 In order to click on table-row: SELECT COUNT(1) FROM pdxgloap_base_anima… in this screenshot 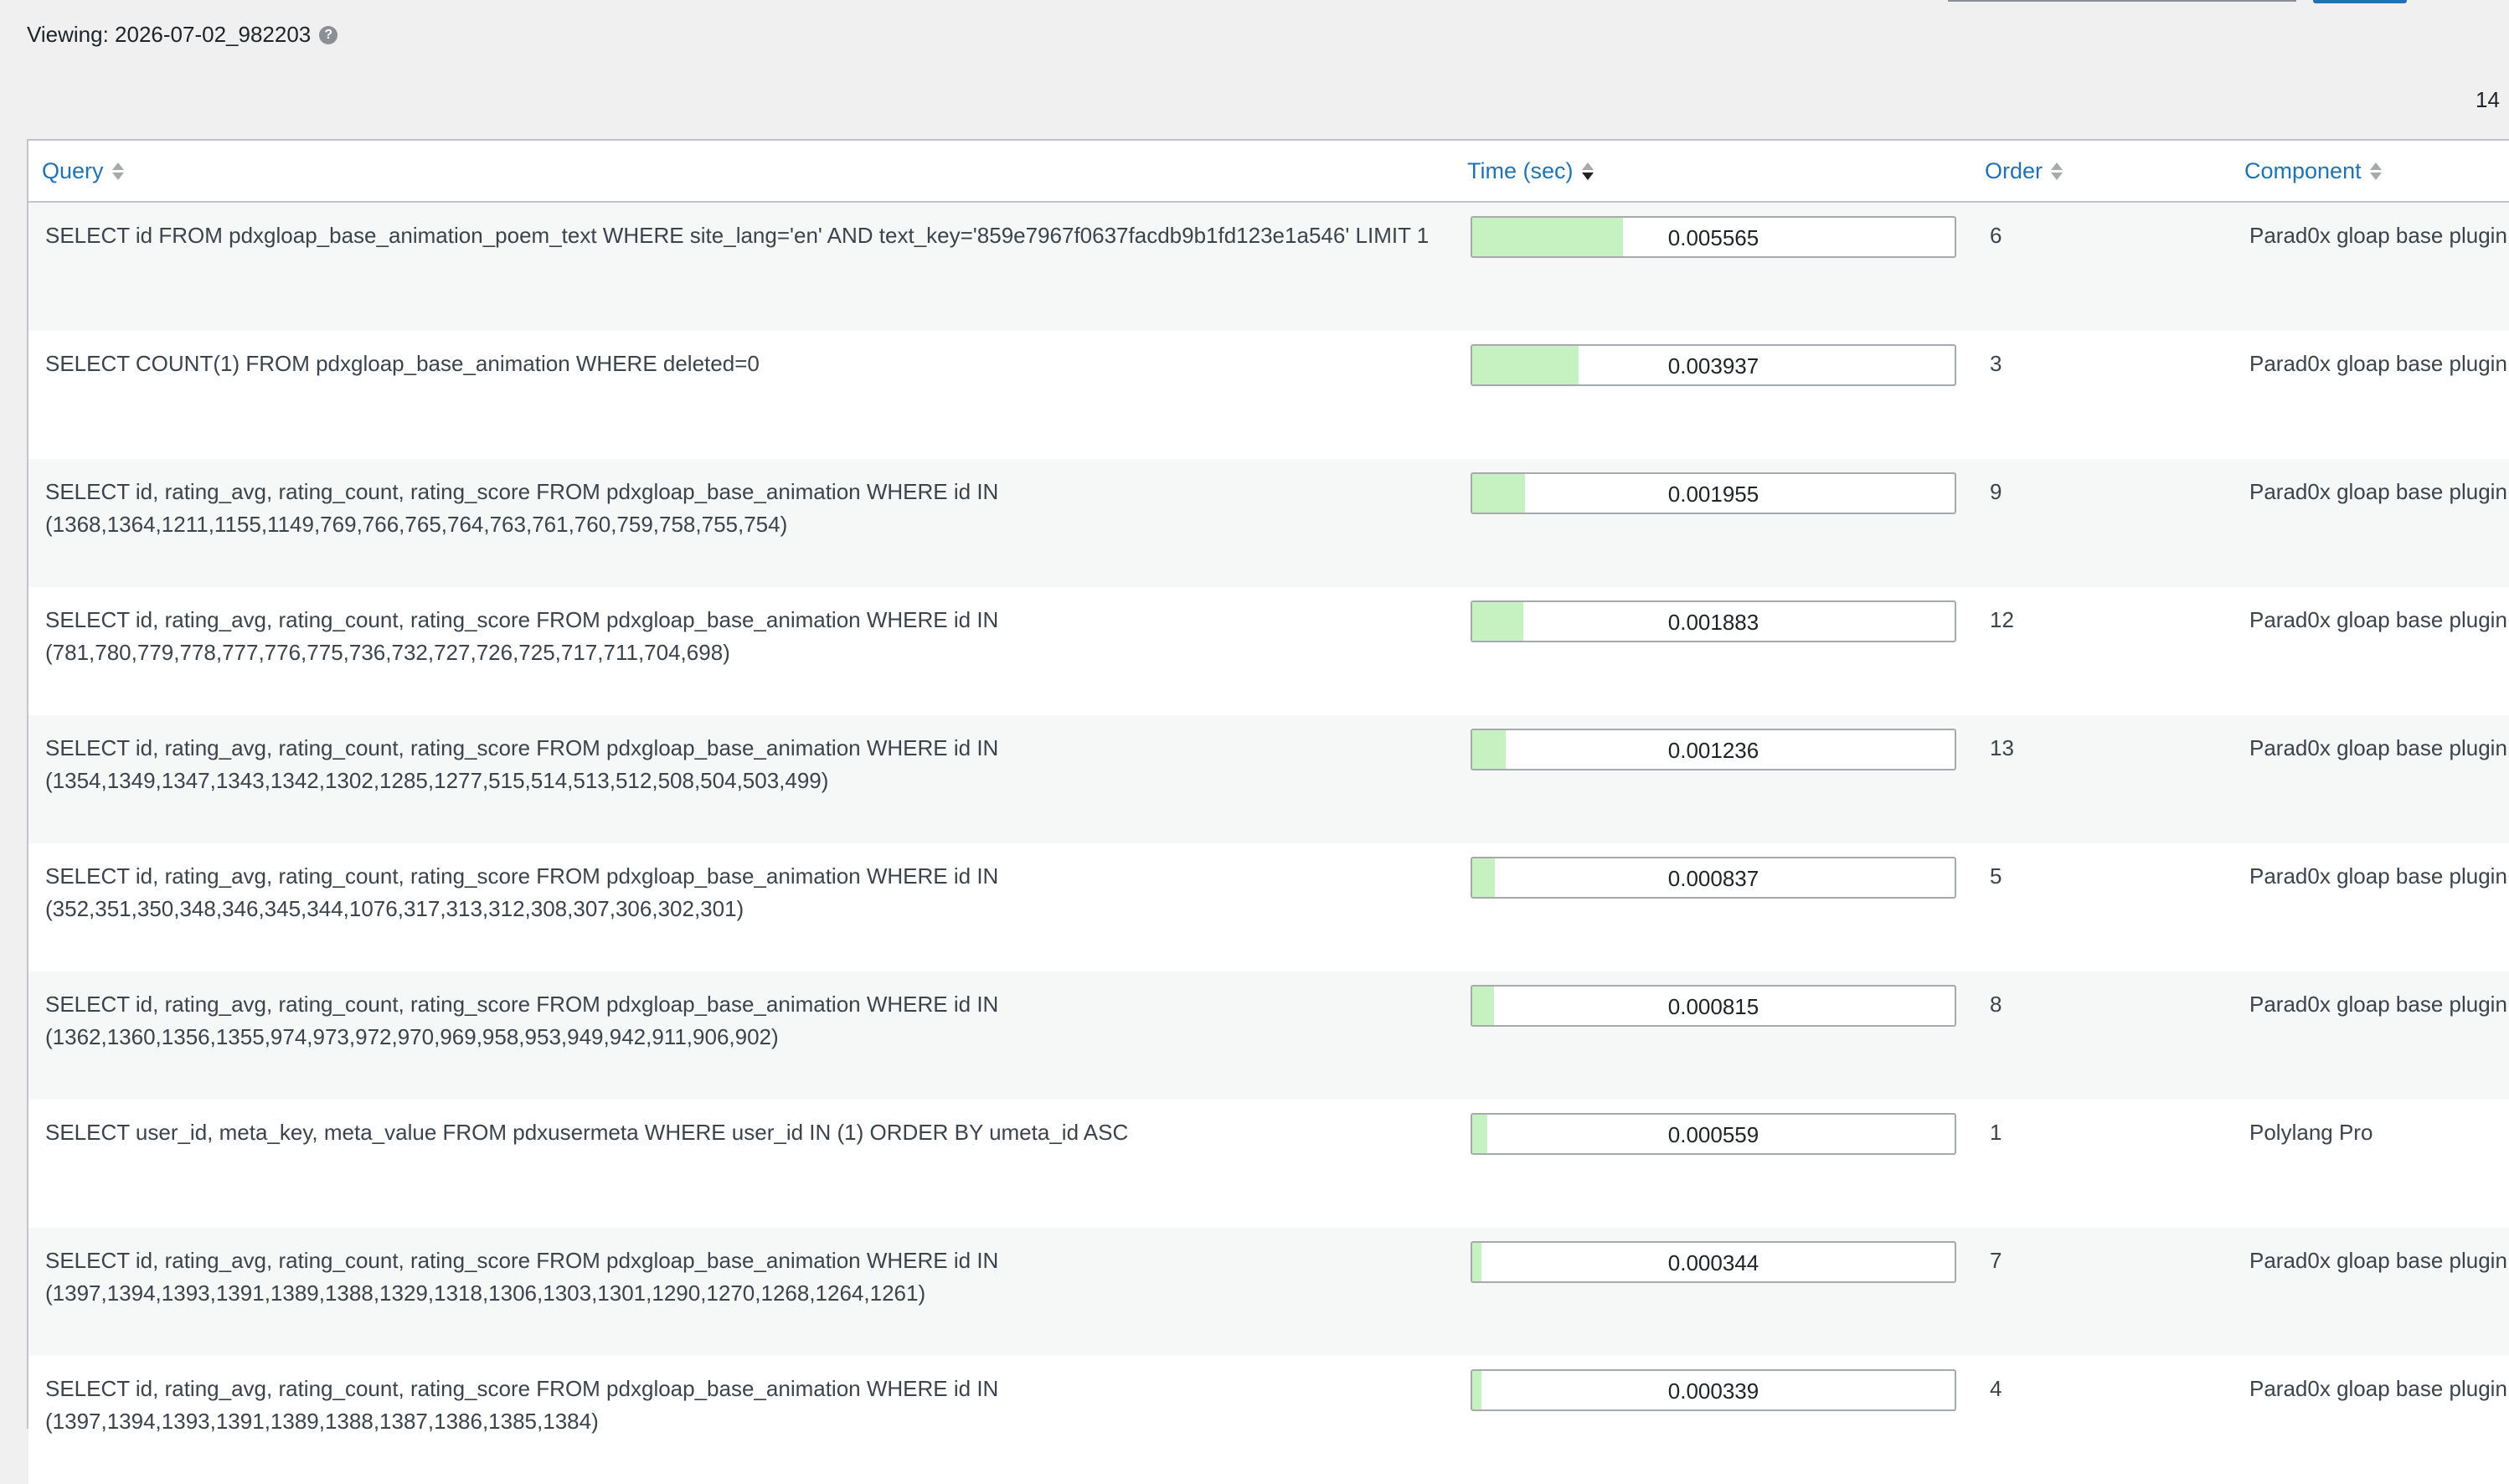, I will do `click(1269, 395)`.